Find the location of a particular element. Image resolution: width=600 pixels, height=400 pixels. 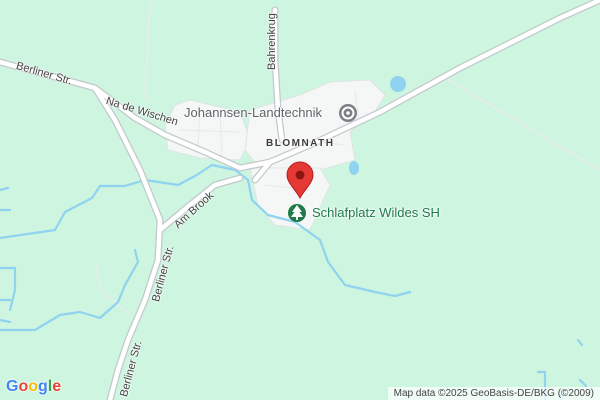

logo-letter: g is located at coordinates (43, 386).